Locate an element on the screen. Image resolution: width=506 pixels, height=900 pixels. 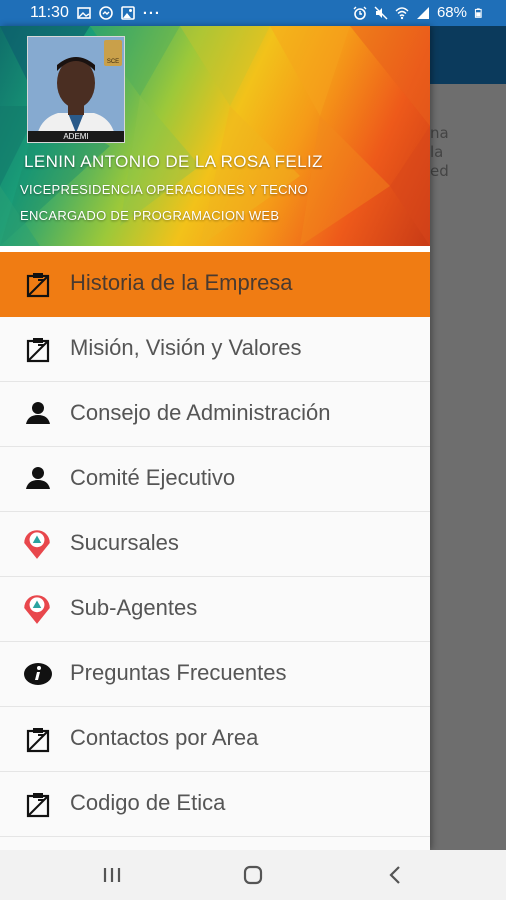
home-icon is located at coordinates (253, 875).